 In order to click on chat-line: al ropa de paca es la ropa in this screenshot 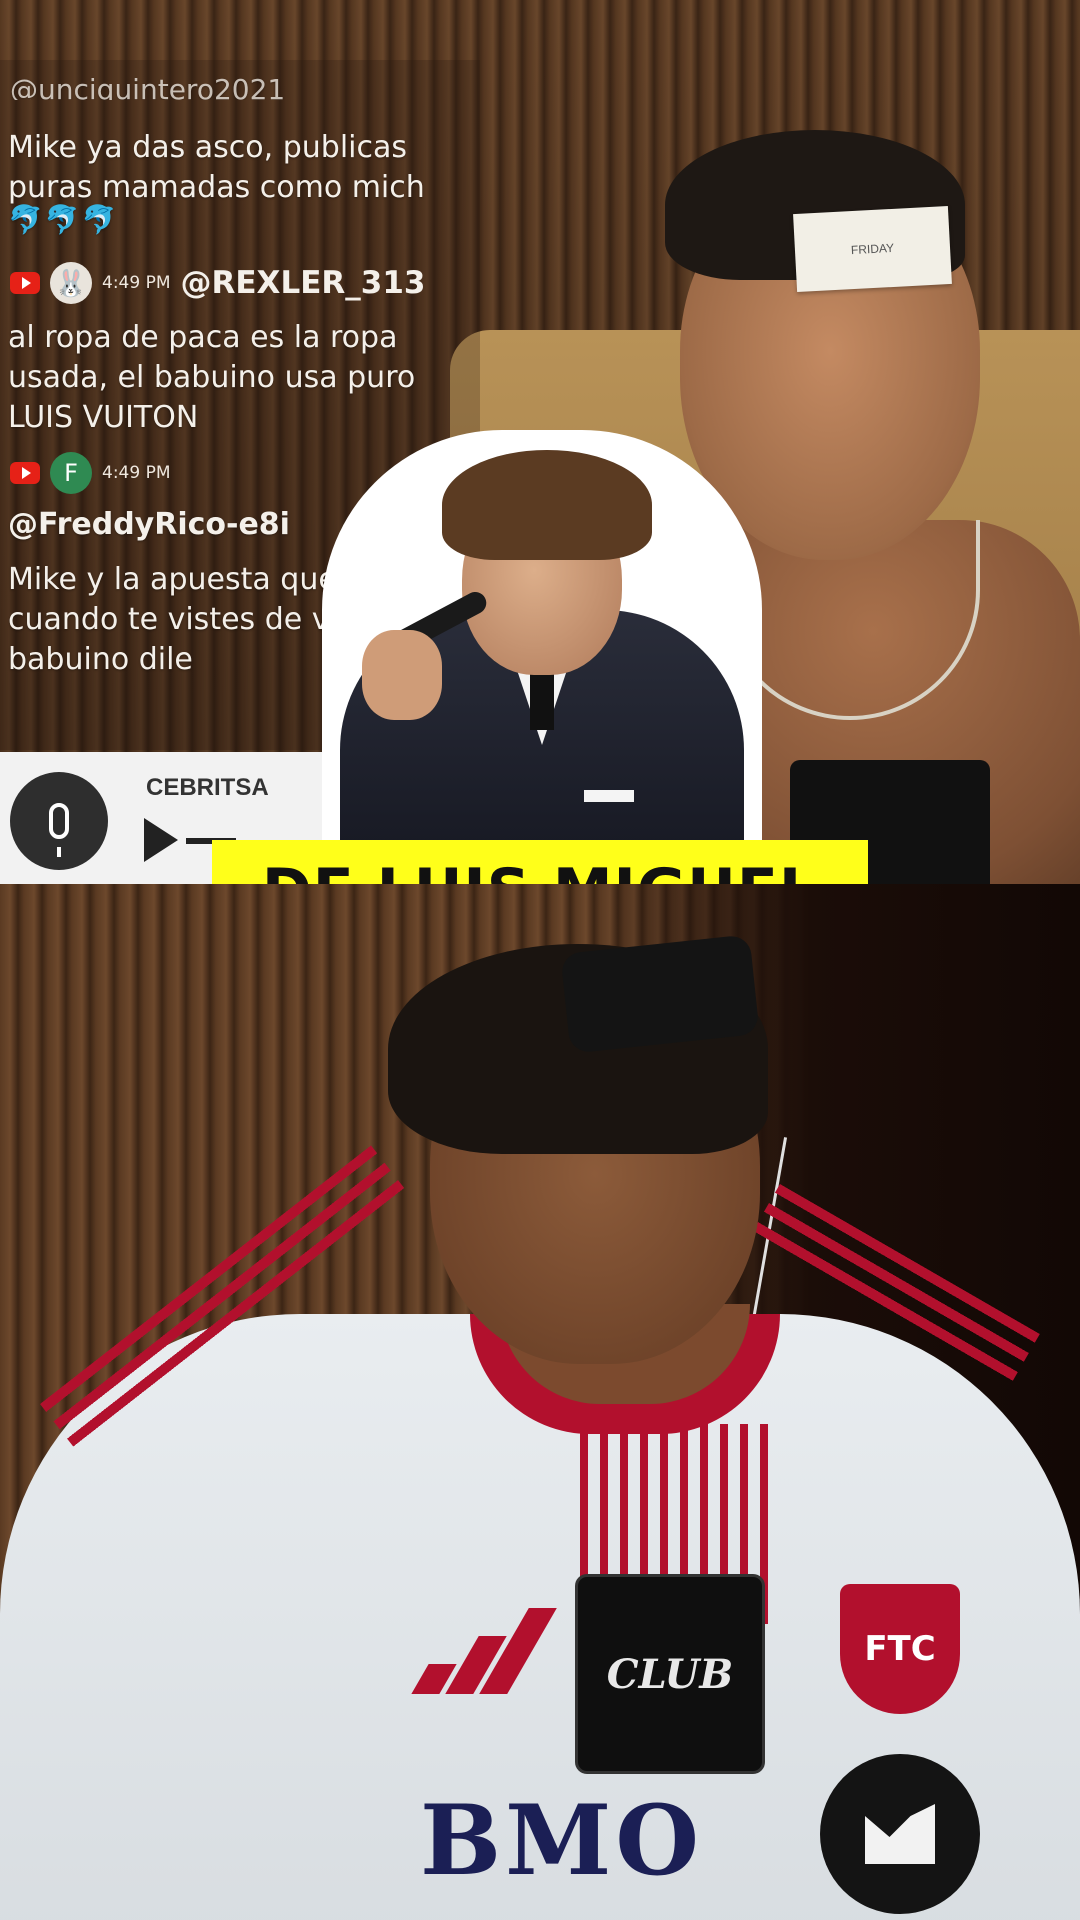, I will do `click(203, 337)`.